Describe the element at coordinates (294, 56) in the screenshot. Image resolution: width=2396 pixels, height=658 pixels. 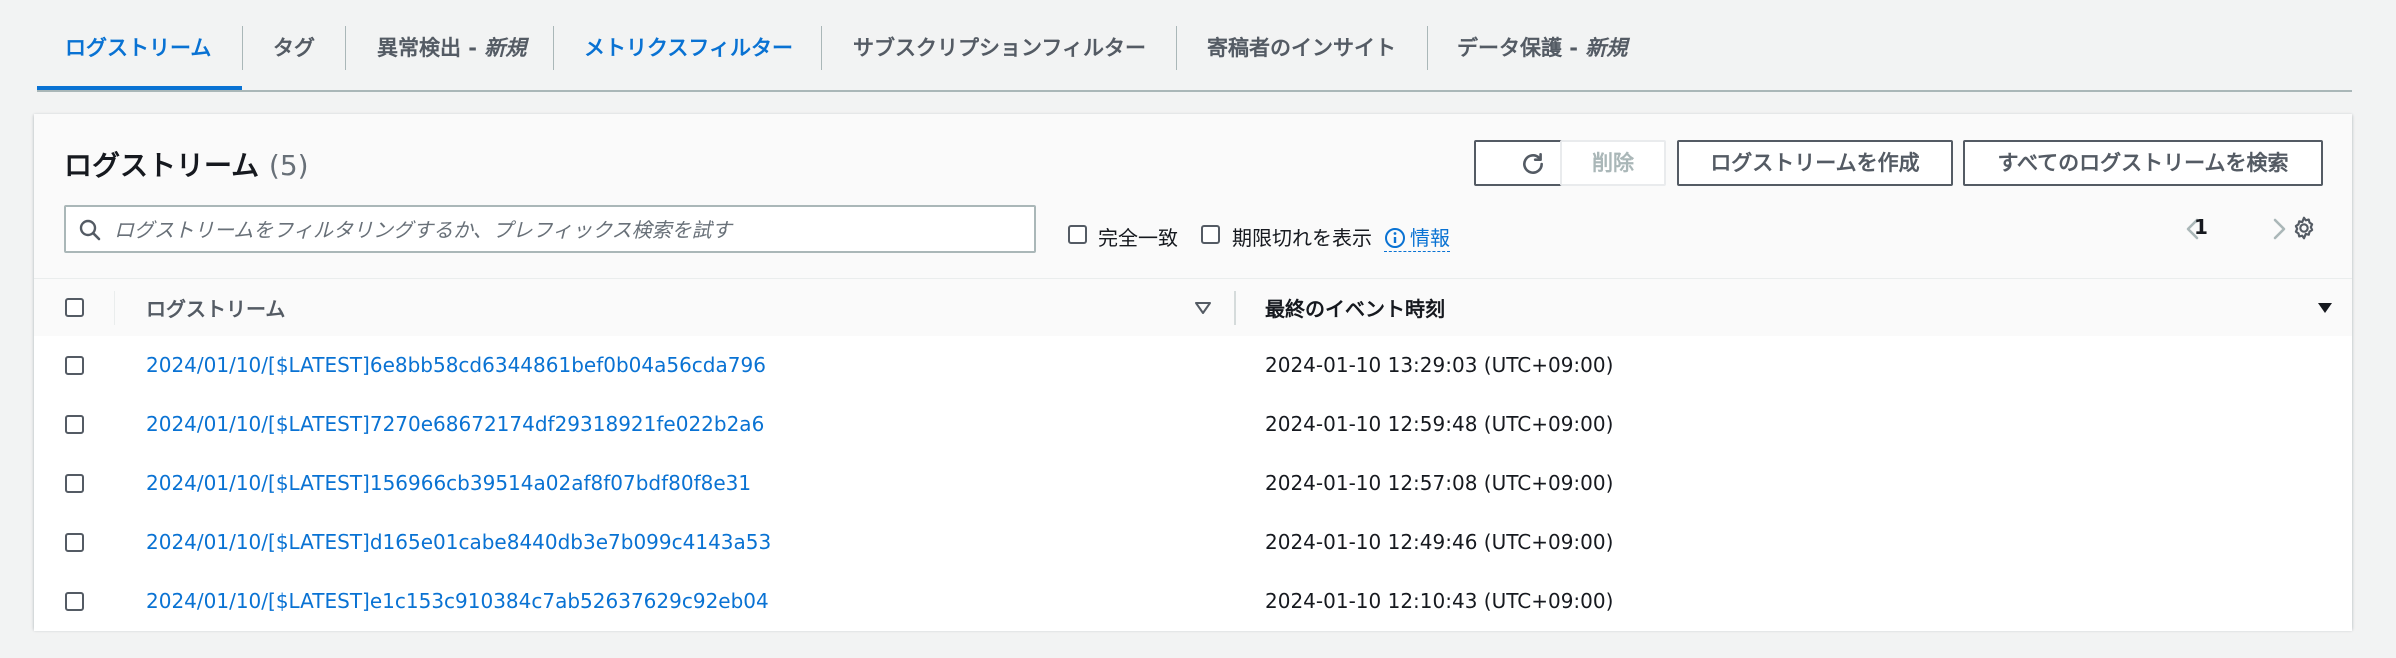
I see `tab-tags: タグ` at that location.